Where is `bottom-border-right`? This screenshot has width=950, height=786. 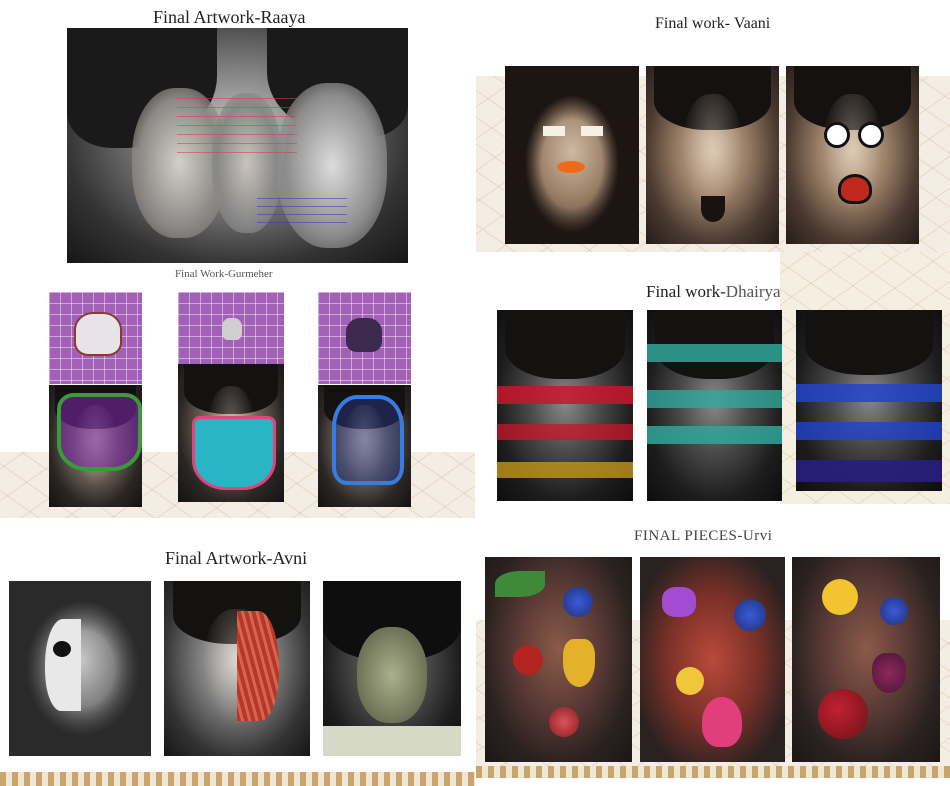
bottom-border-right is located at coordinates (713, 772).